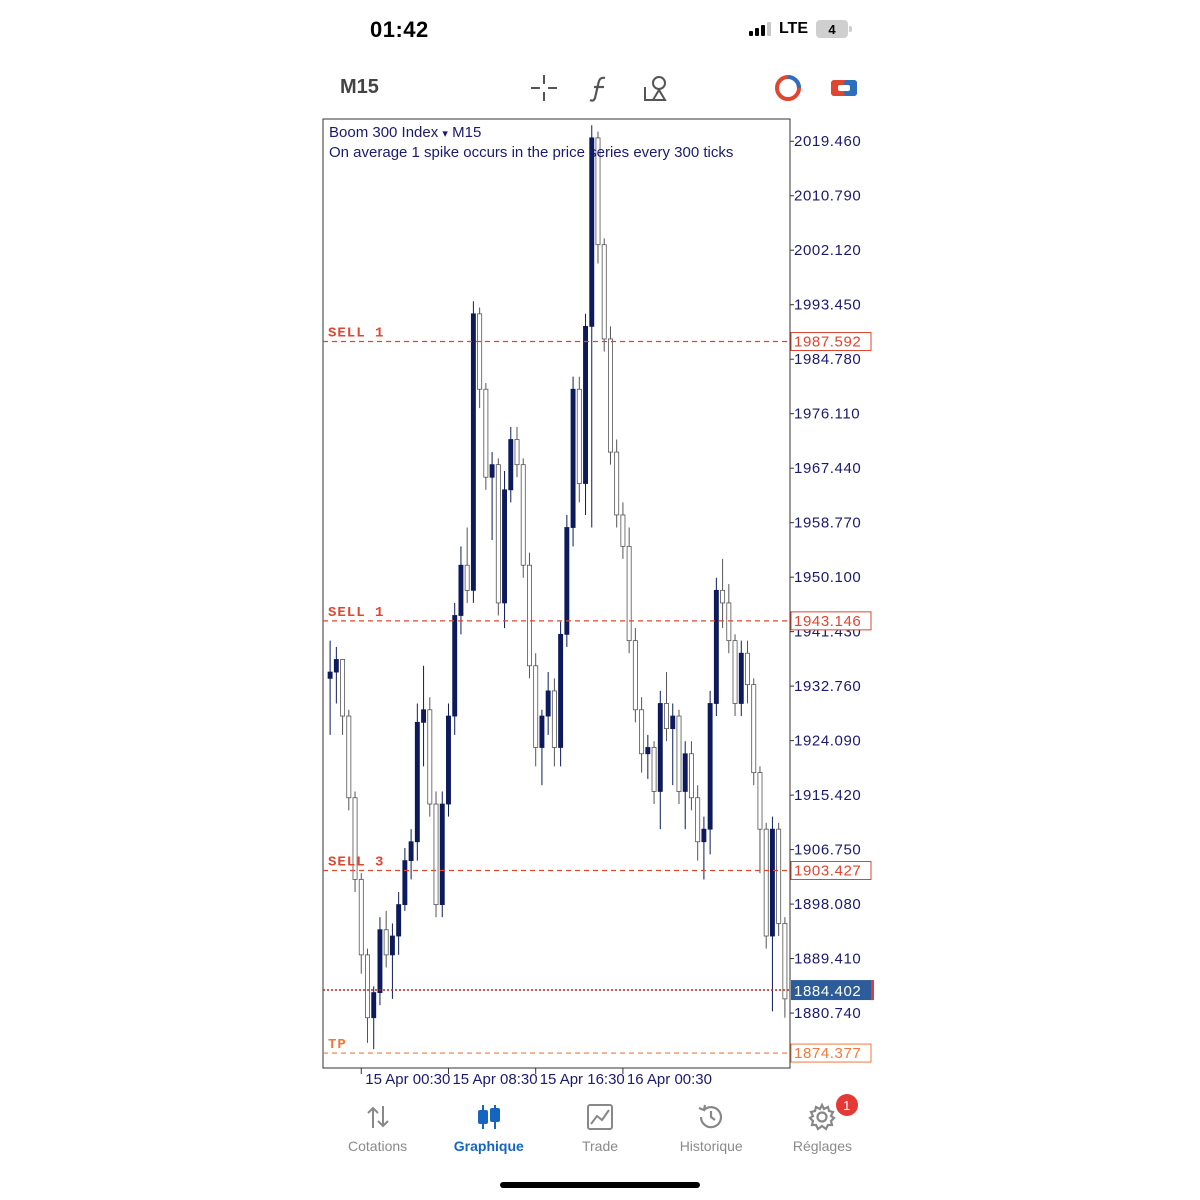 The height and width of the screenshot is (1200, 1200). What do you see at coordinates (337, 1045) in the screenshot?
I see `level-label: TP` at bounding box center [337, 1045].